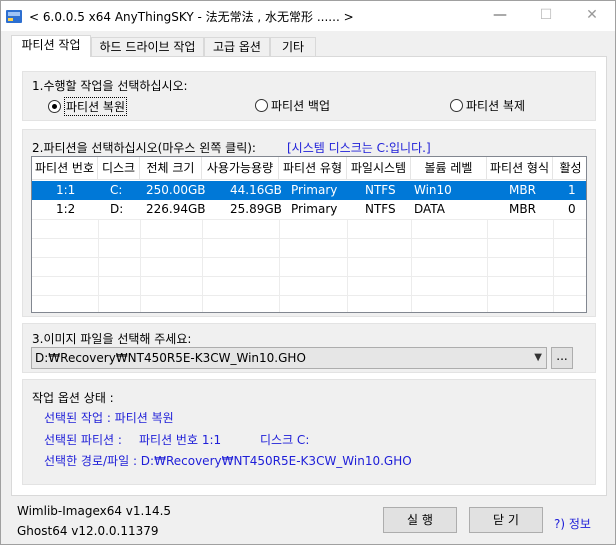 The width and height of the screenshot is (616, 545). Describe the element at coordinates (420, 520) in the screenshot. I see `run-button: 실 행` at that location.